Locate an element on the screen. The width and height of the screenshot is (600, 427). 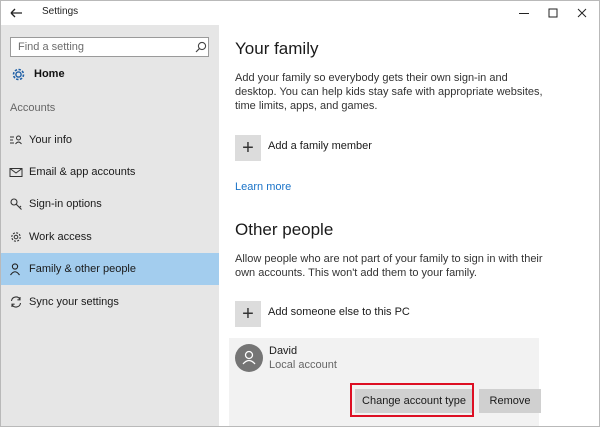
family-heading: Your family is located at coordinates (277, 48).